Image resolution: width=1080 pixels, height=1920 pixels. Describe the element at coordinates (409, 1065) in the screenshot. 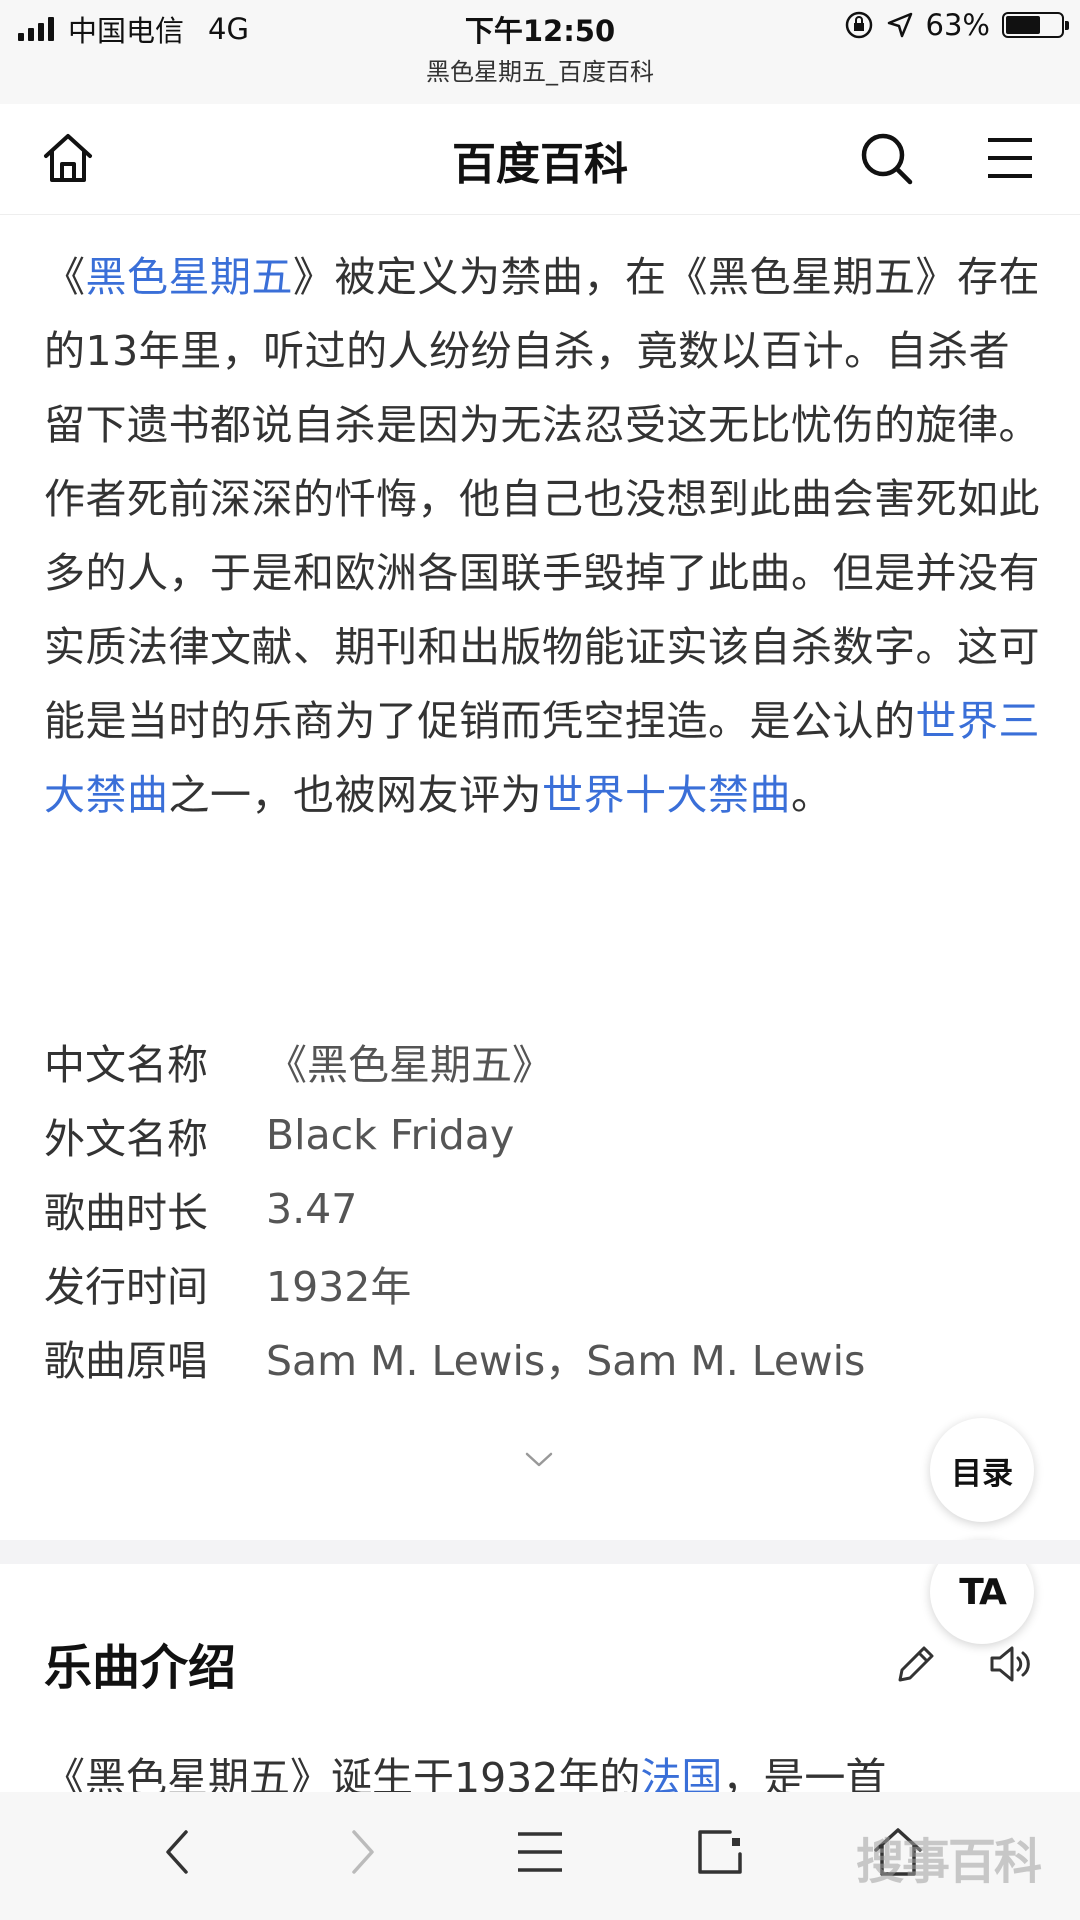

I see `info-value: 《黑色星期五》` at that location.